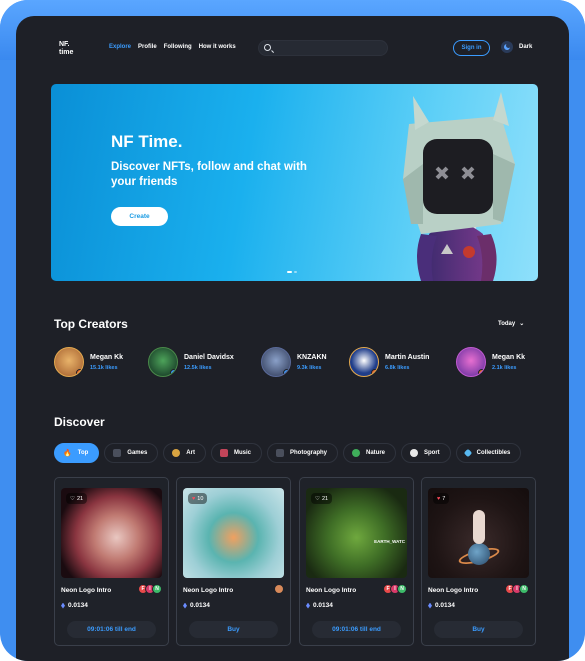 This screenshot has width=585, height=661. What do you see at coordinates (493, 453) in the screenshot?
I see `chip-label: Collectibles` at bounding box center [493, 453].